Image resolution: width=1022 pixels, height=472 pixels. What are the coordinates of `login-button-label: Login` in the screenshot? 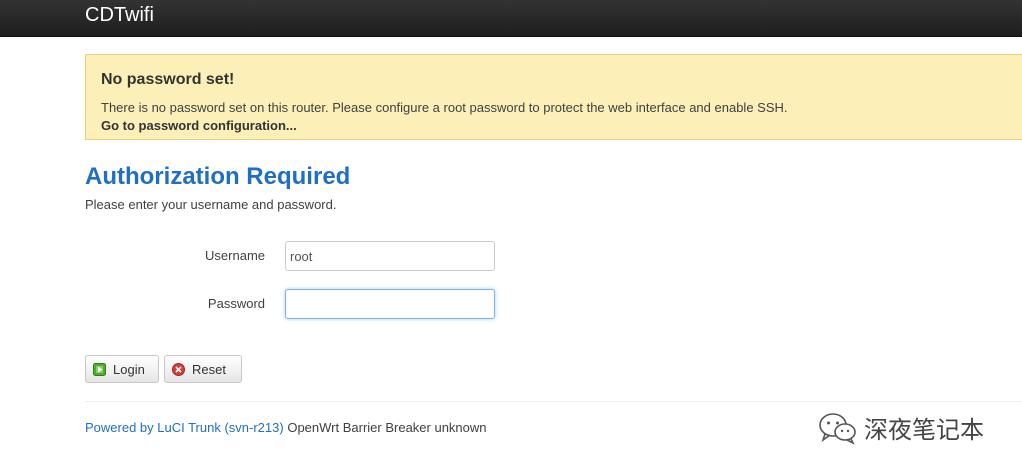 It's located at (129, 369).